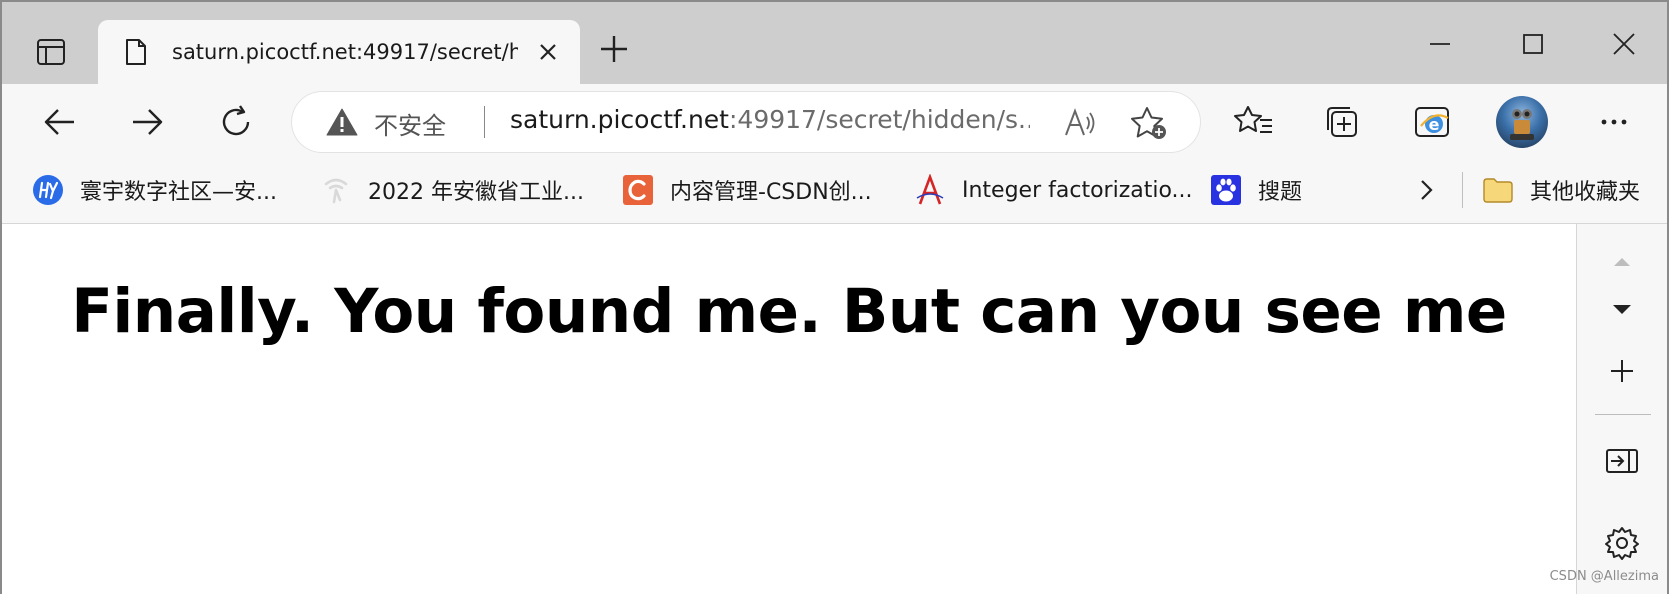  Describe the element at coordinates (1622, 543) in the screenshot. I see `settings-gear-icon` at that location.